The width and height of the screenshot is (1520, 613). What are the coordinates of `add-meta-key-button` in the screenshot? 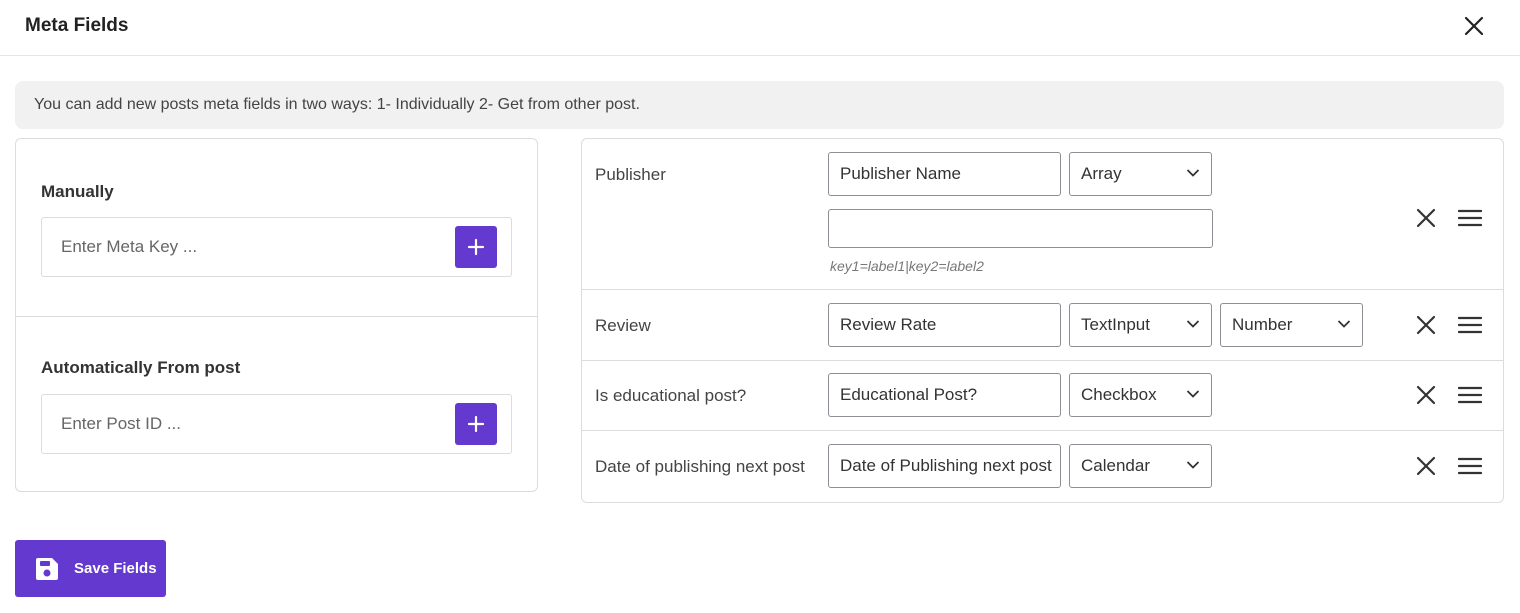 It's located at (476, 247).